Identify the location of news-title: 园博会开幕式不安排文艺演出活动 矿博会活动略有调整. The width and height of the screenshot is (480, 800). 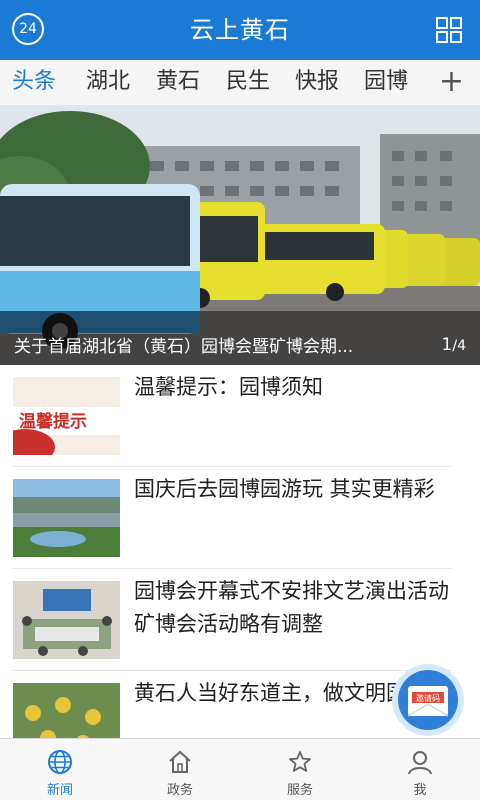
(291, 607).